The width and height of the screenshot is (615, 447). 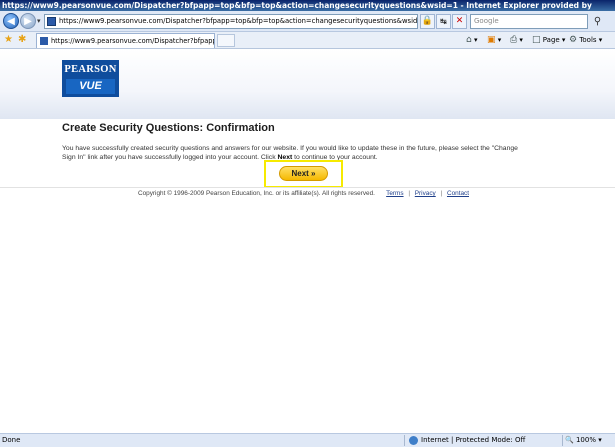 I want to click on tools-menu-label: Tools, so click(x=588, y=40).